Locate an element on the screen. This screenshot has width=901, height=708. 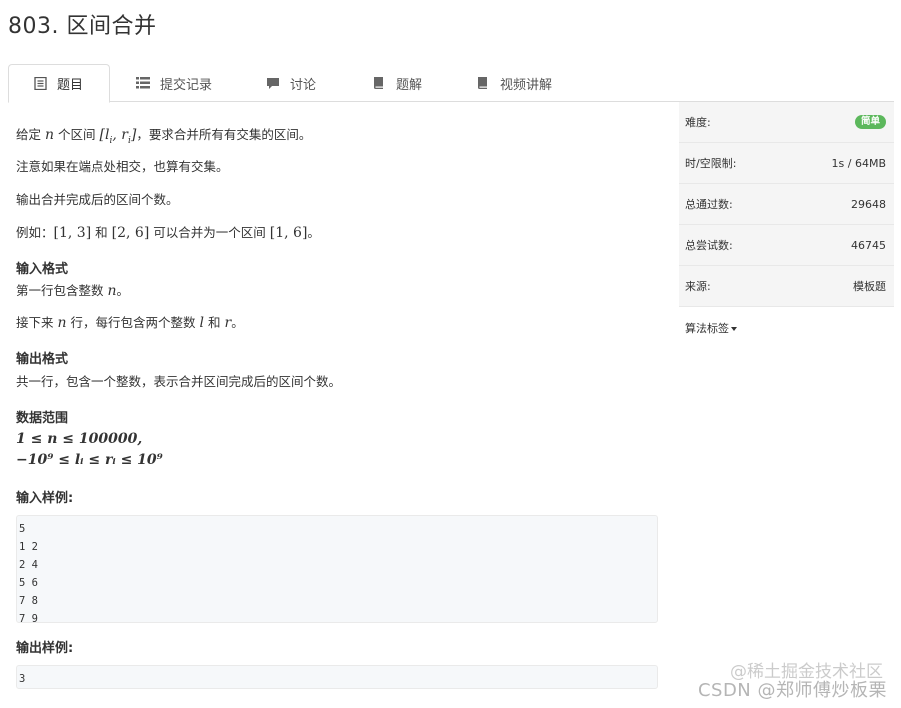
accepted-value: 29648 is located at coordinates (868, 204).